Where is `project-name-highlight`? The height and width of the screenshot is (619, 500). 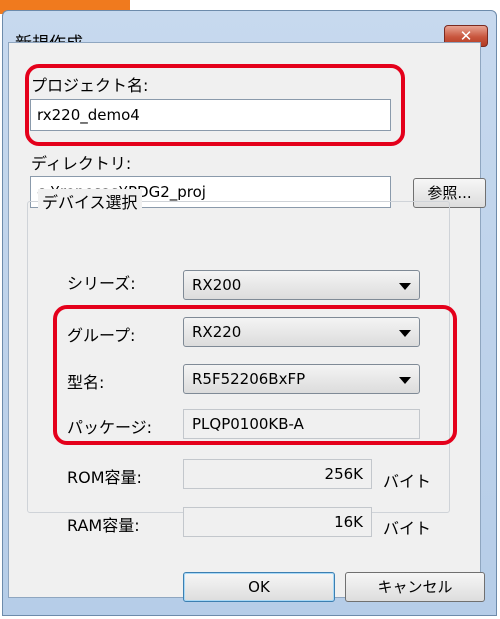 project-name-highlight is located at coordinates (215, 105).